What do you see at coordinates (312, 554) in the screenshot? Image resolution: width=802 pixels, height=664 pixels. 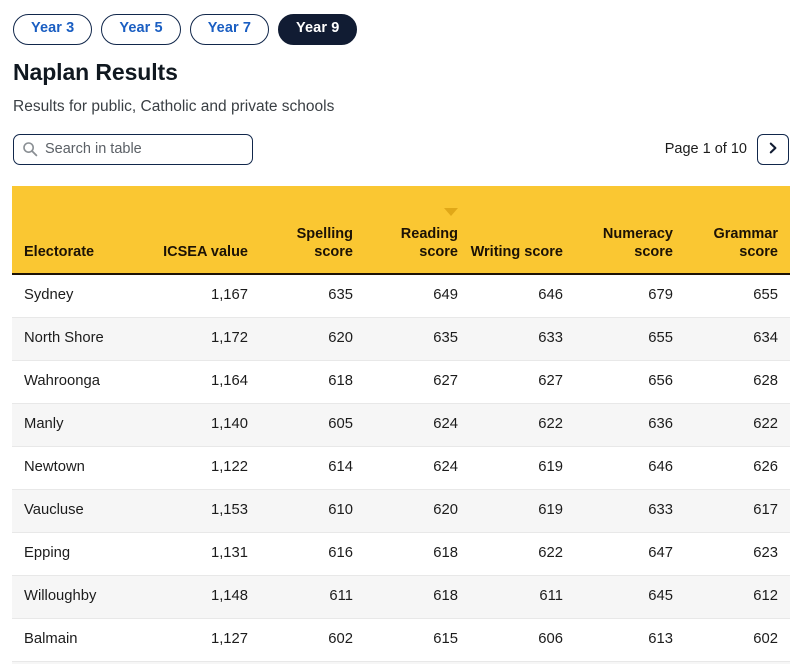 I see `cell-spelling: 616` at bounding box center [312, 554].